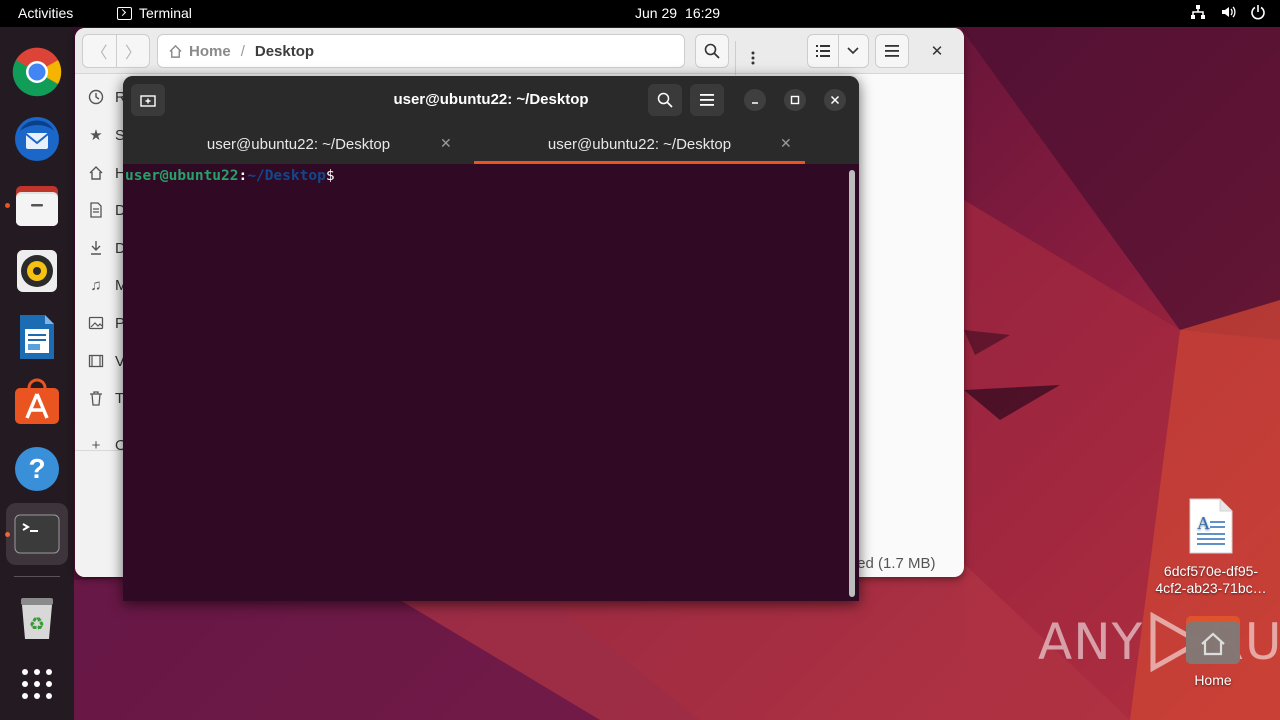 The image size is (1280, 720). Describe the element at coordinates (37, 576) in the screenshot. I see `dock-separator` at that location.